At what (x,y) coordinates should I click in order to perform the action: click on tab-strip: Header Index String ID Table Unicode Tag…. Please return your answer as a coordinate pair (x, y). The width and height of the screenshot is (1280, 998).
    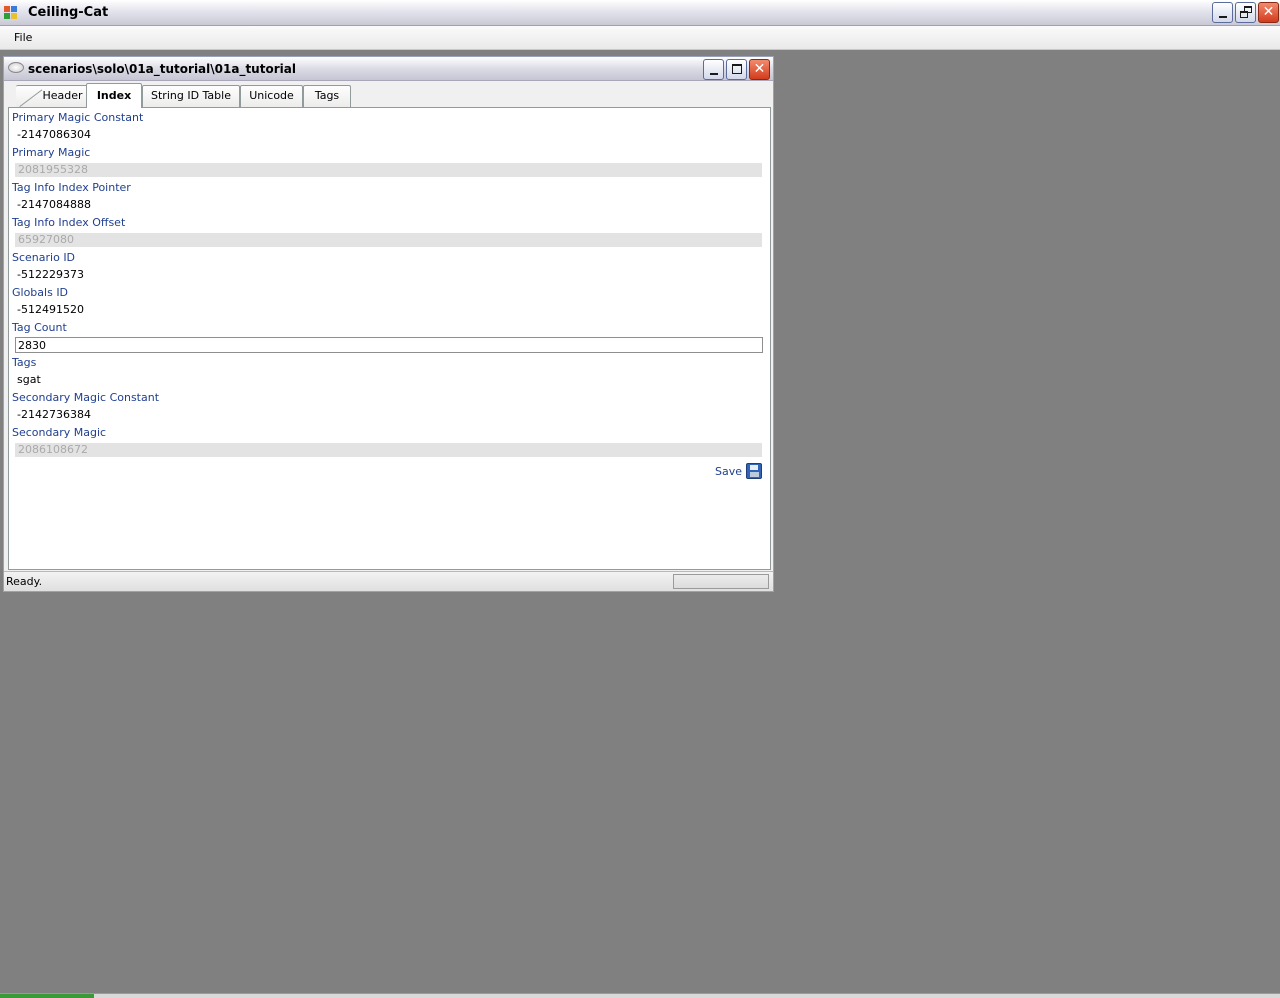
    Looking at the image, I should click on (389, 95).